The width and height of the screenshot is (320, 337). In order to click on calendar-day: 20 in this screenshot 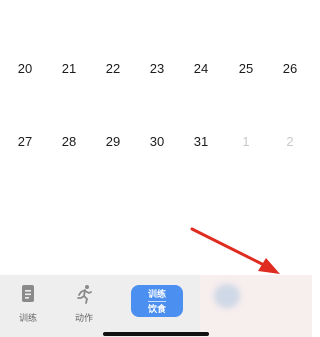, I will do `click(25, 68)`.